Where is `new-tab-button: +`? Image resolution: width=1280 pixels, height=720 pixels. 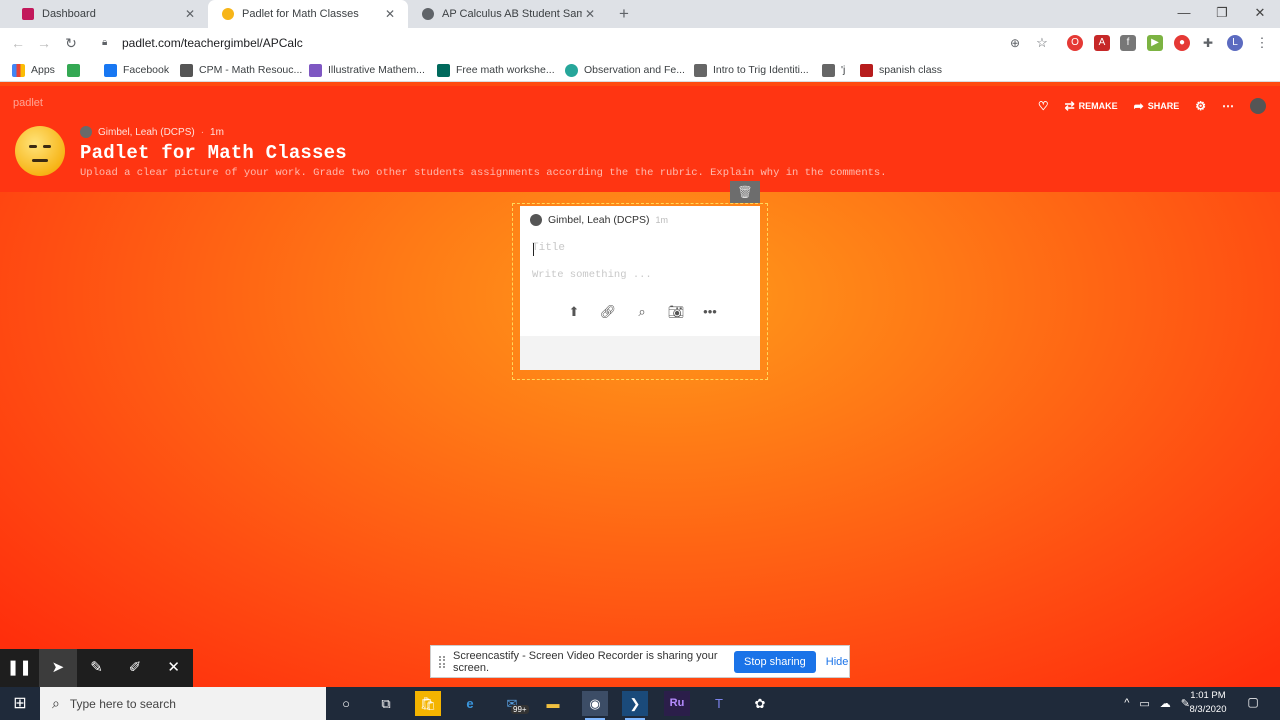
new-tab-button: + is located at coordinates (624, 14).